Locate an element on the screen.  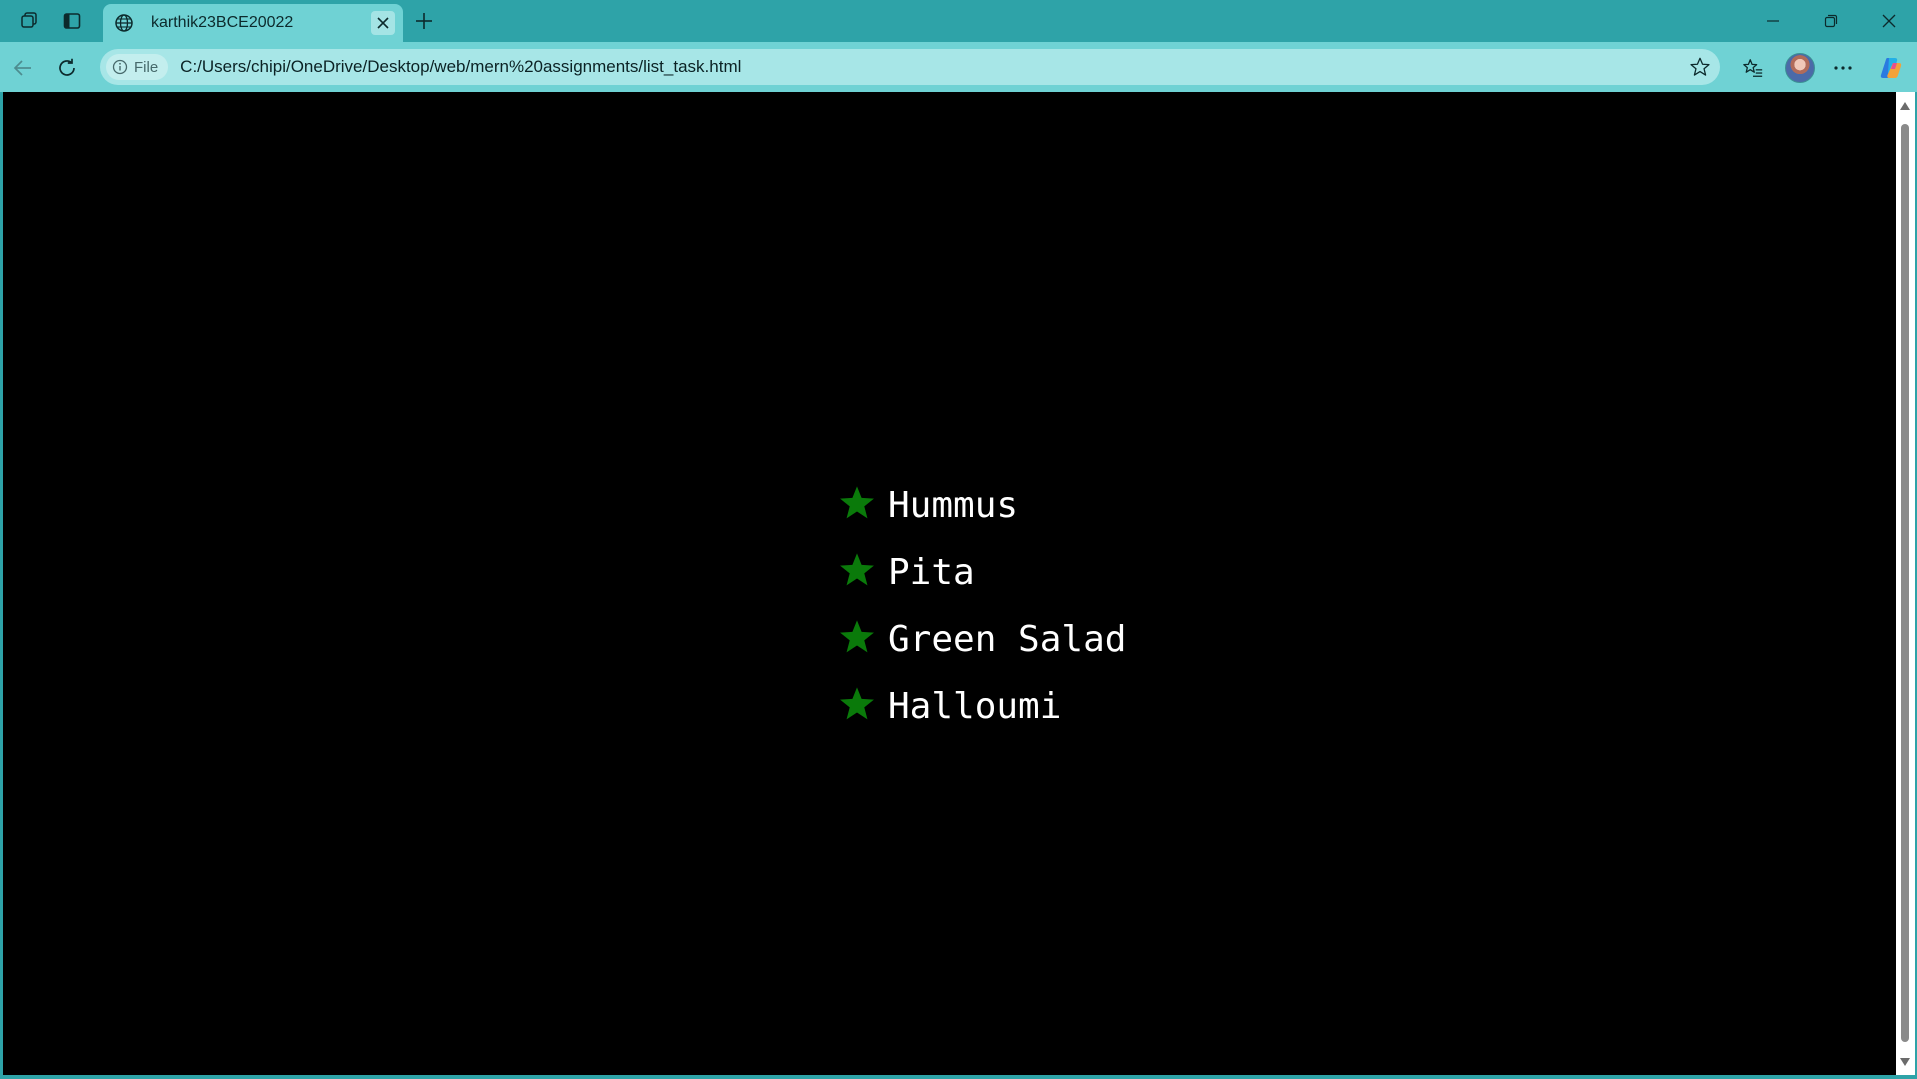
scroll-up-arrow is located at coordinates (1905, 106).